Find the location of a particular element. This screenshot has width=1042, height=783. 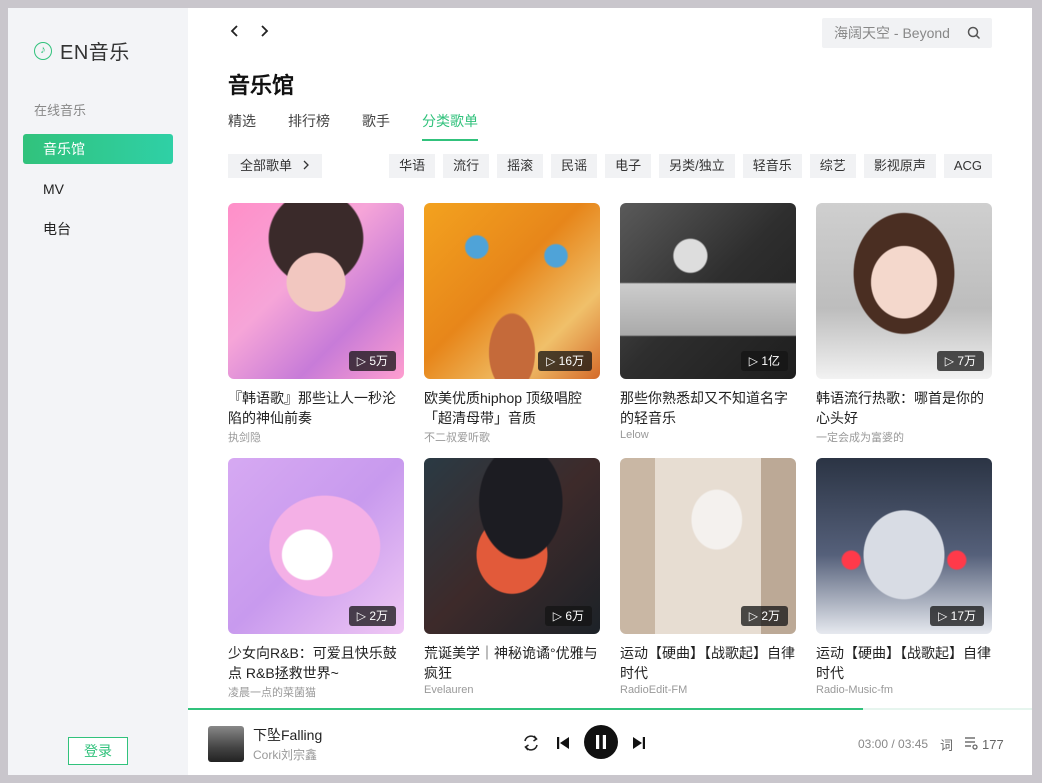

tag-pop: 流行 is located at coordinates (466, 166).